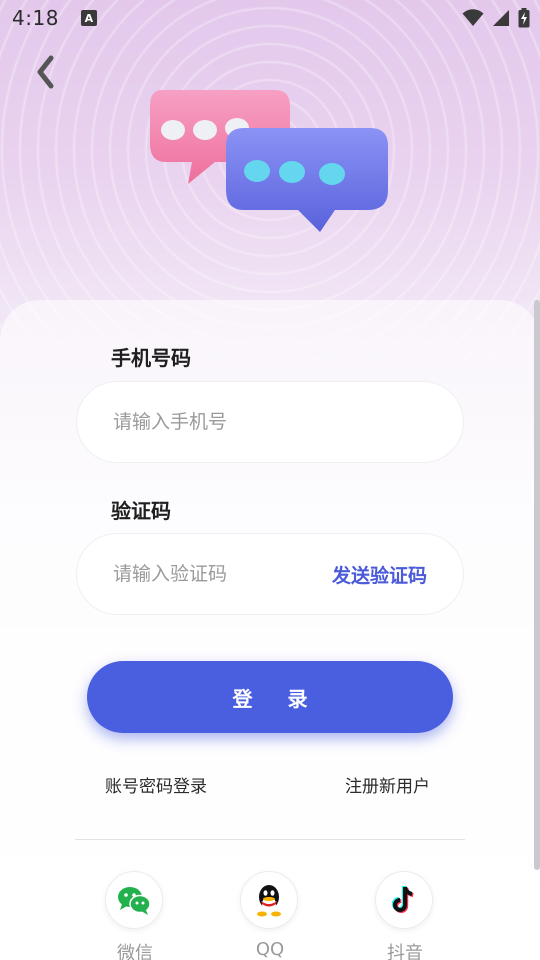  I want to click on register-link: 注册新用户, so click(387, 784).